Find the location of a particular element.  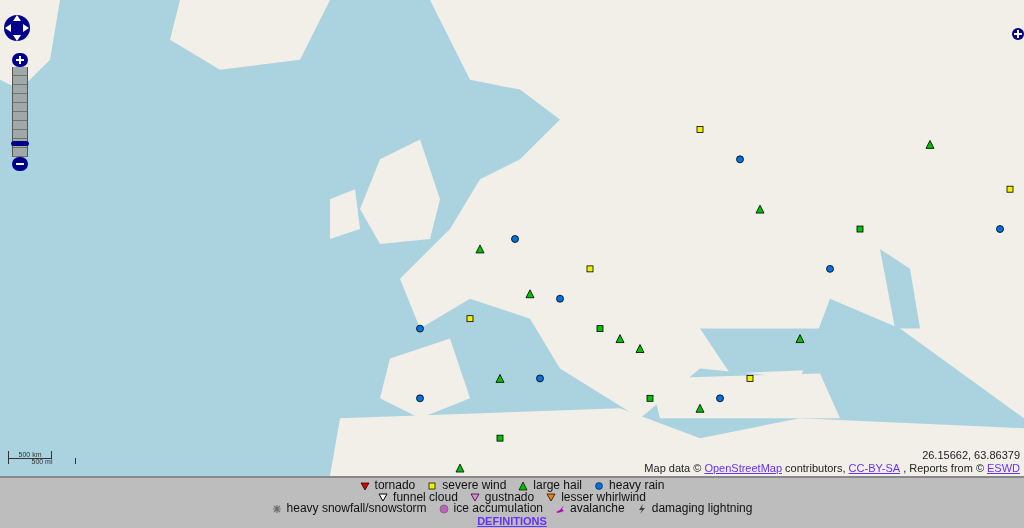

legend-label: gustnado is located at coordinates (509, 497).